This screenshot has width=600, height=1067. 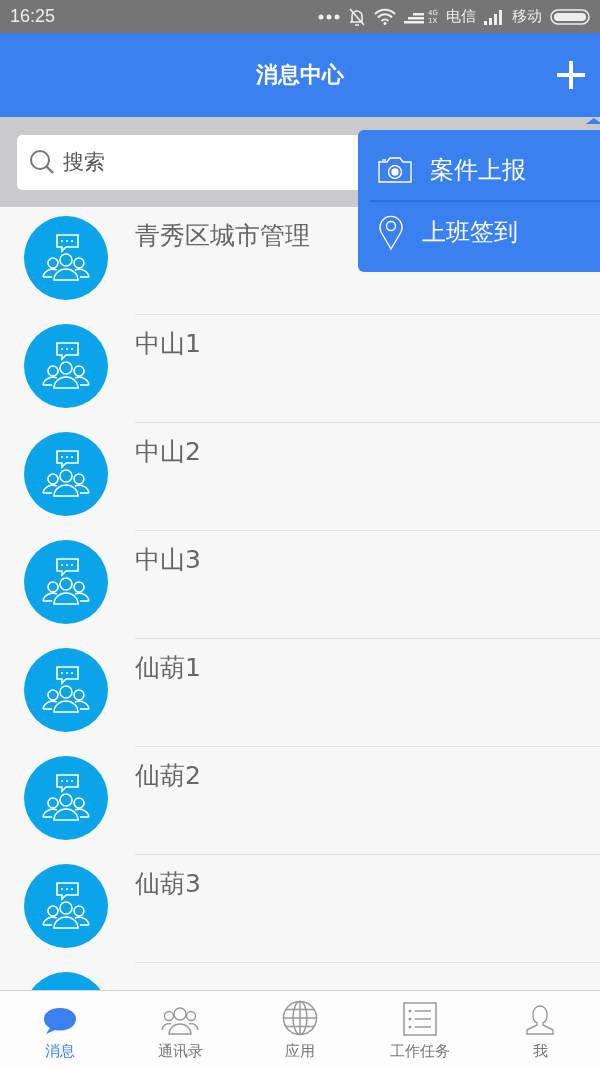 What do you see at coordinates (570, 16) in the screenshot?
I see `battery-icon` at bounding box center [570, 16].